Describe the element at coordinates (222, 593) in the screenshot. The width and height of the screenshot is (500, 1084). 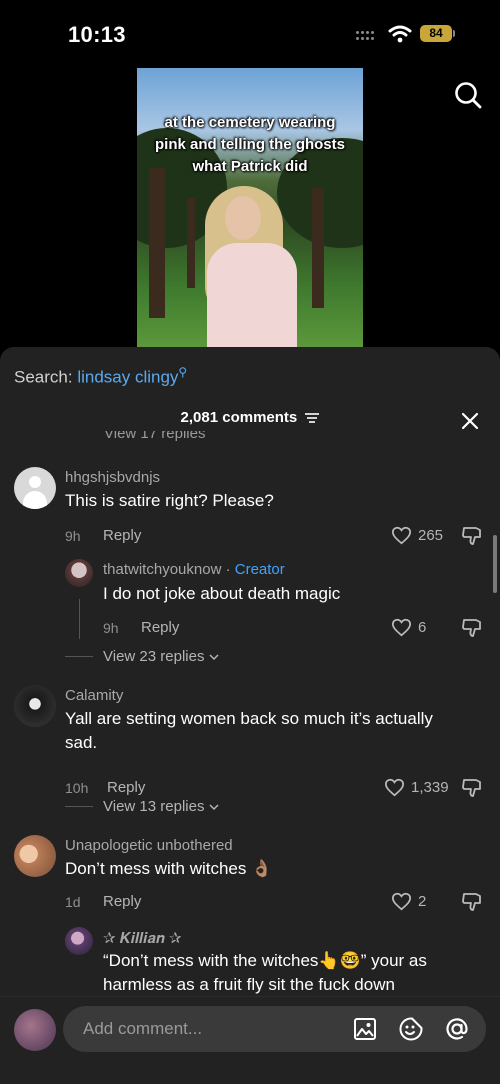
I see `comment-text: I do not joke about death magic` at that location.